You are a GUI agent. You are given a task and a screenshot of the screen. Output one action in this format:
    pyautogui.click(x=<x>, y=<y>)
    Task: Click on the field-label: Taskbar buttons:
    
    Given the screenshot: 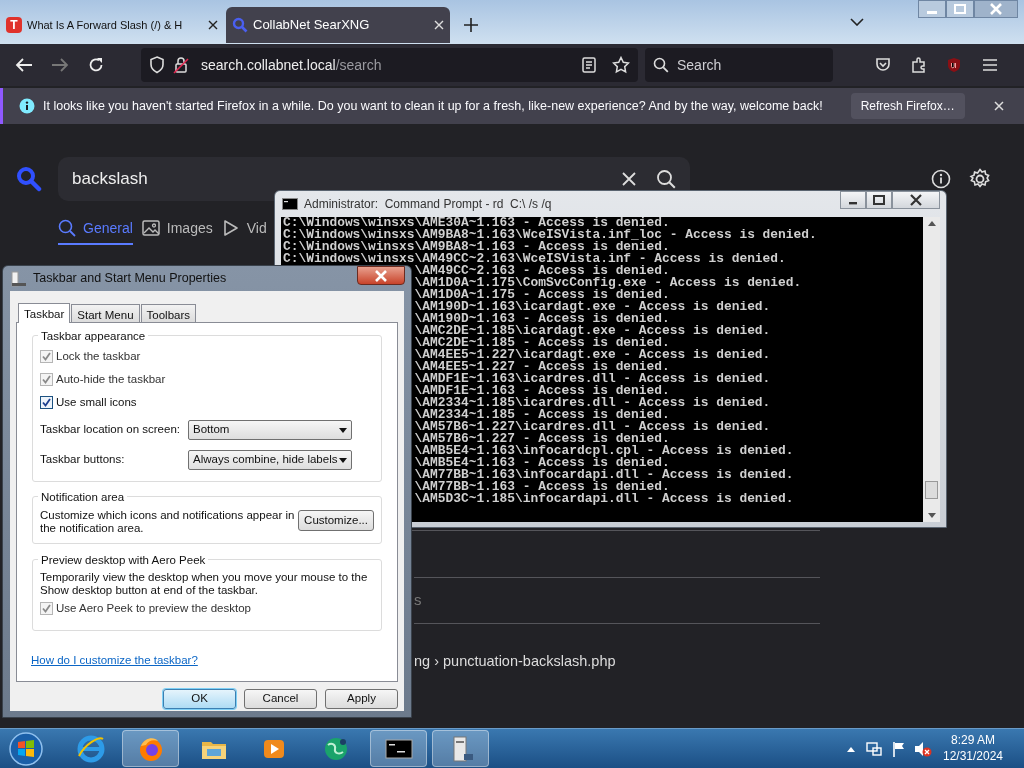 What is the action you would take?
    pyautogui.click(x=82, y=460)
    